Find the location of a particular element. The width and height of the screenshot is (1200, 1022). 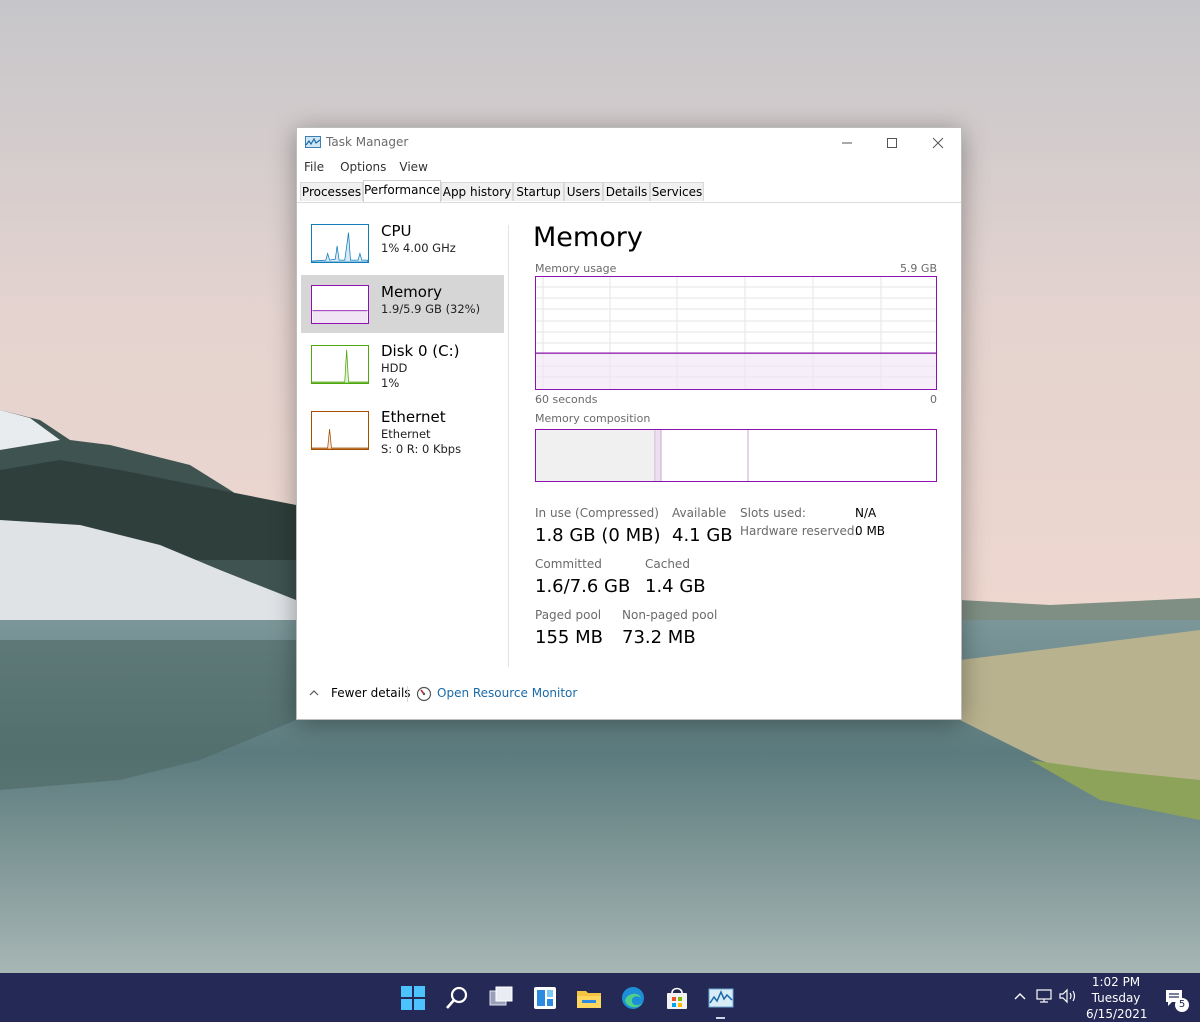

notification-count-badge: 5 is located at coordinates (1182, 1005).